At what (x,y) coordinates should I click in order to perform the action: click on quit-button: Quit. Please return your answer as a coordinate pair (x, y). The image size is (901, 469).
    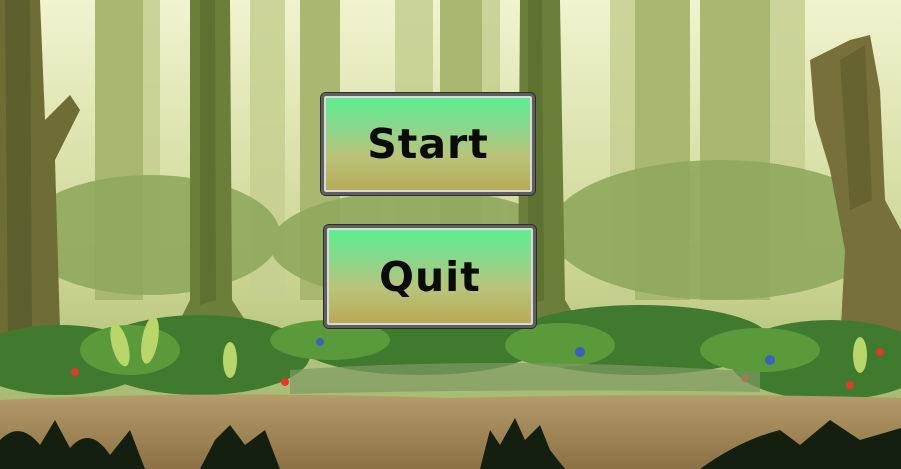
    Looking at the image, I should click on (430, 276).